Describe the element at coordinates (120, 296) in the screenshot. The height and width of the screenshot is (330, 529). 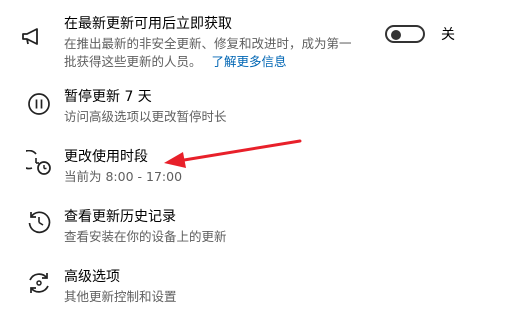
I see `advanced-options-description: 其他更新控制和设置` at that location.